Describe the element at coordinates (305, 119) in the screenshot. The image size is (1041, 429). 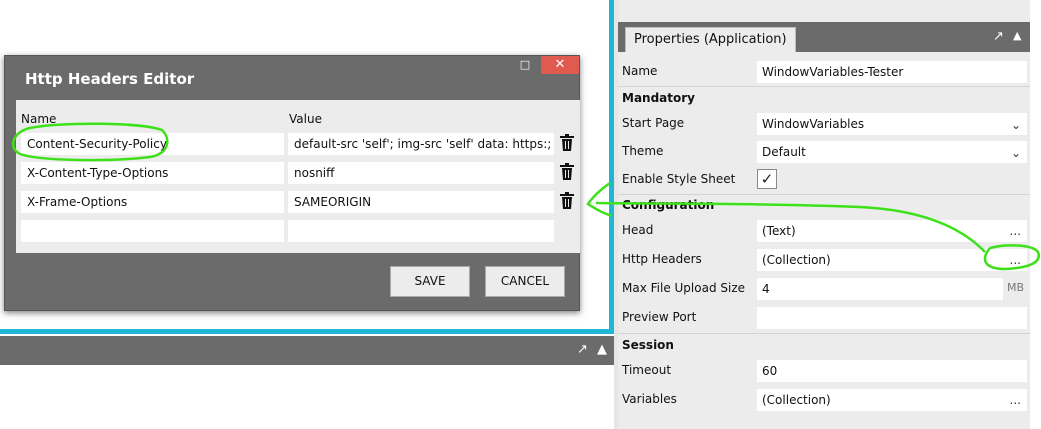
I see `column-header-value: Value` at that location.